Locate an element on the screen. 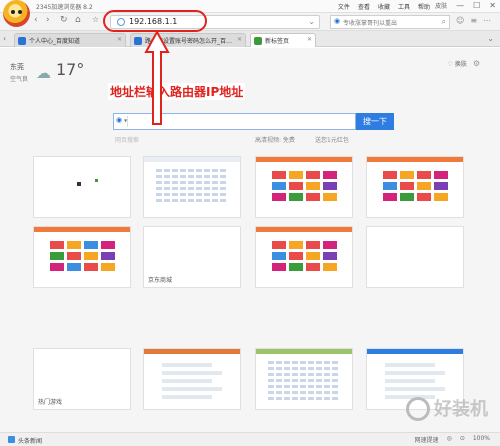  minimize-button: — is located at coordinates (460, 5).